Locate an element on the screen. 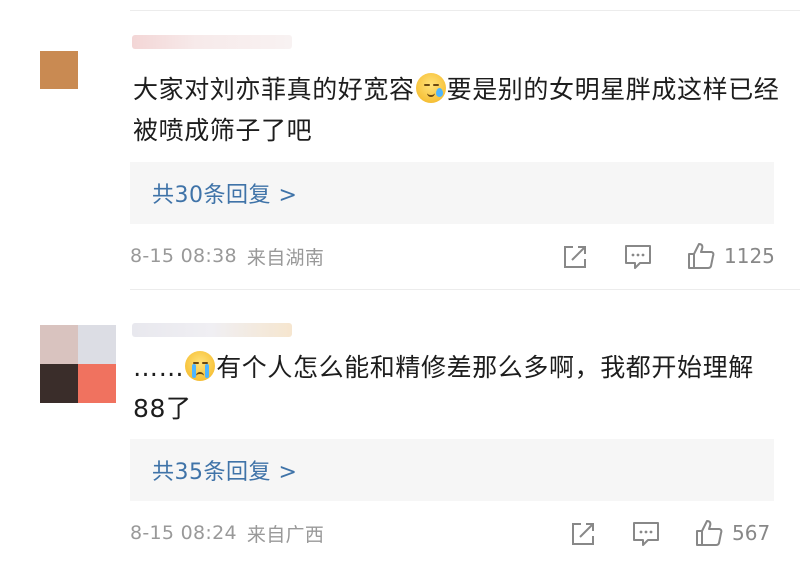 The height and width of the screenshot is (561, 800). like-count: 1125 is located at coordinates (749, 256).